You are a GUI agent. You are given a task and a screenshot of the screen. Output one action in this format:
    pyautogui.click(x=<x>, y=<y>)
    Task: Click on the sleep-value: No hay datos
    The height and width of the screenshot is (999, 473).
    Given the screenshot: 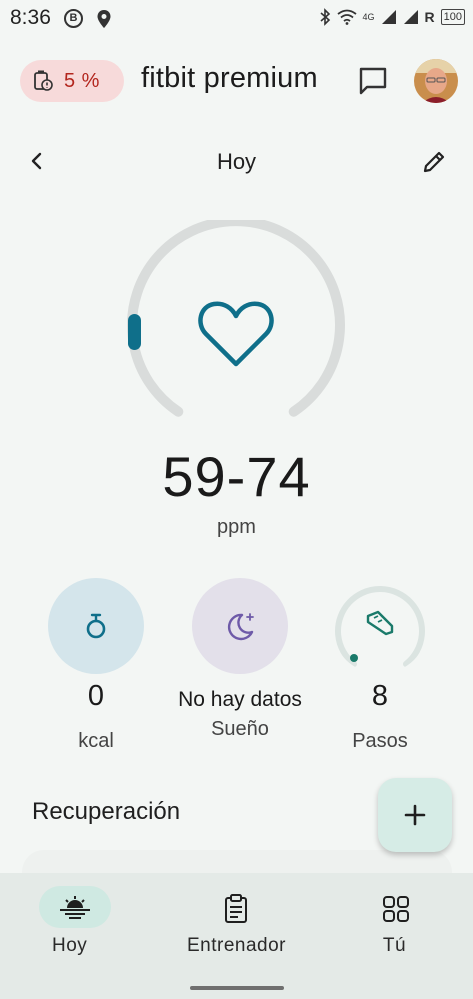 What is the action you would take?
    pyautogui.click(x=240, y=699)
    